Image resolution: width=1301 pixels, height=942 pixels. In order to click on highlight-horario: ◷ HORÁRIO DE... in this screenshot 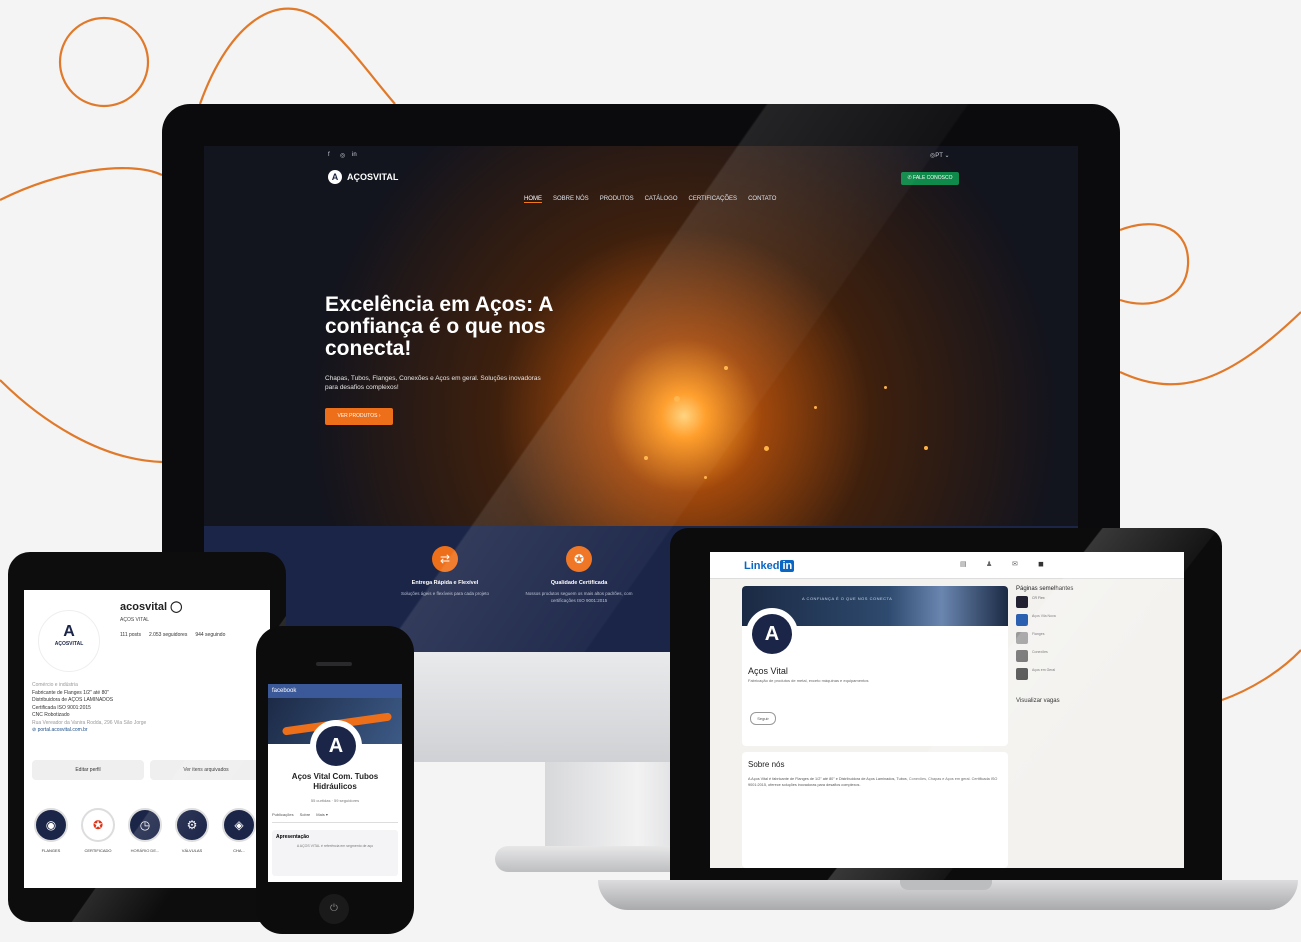, I will do `click(145, 830)`.